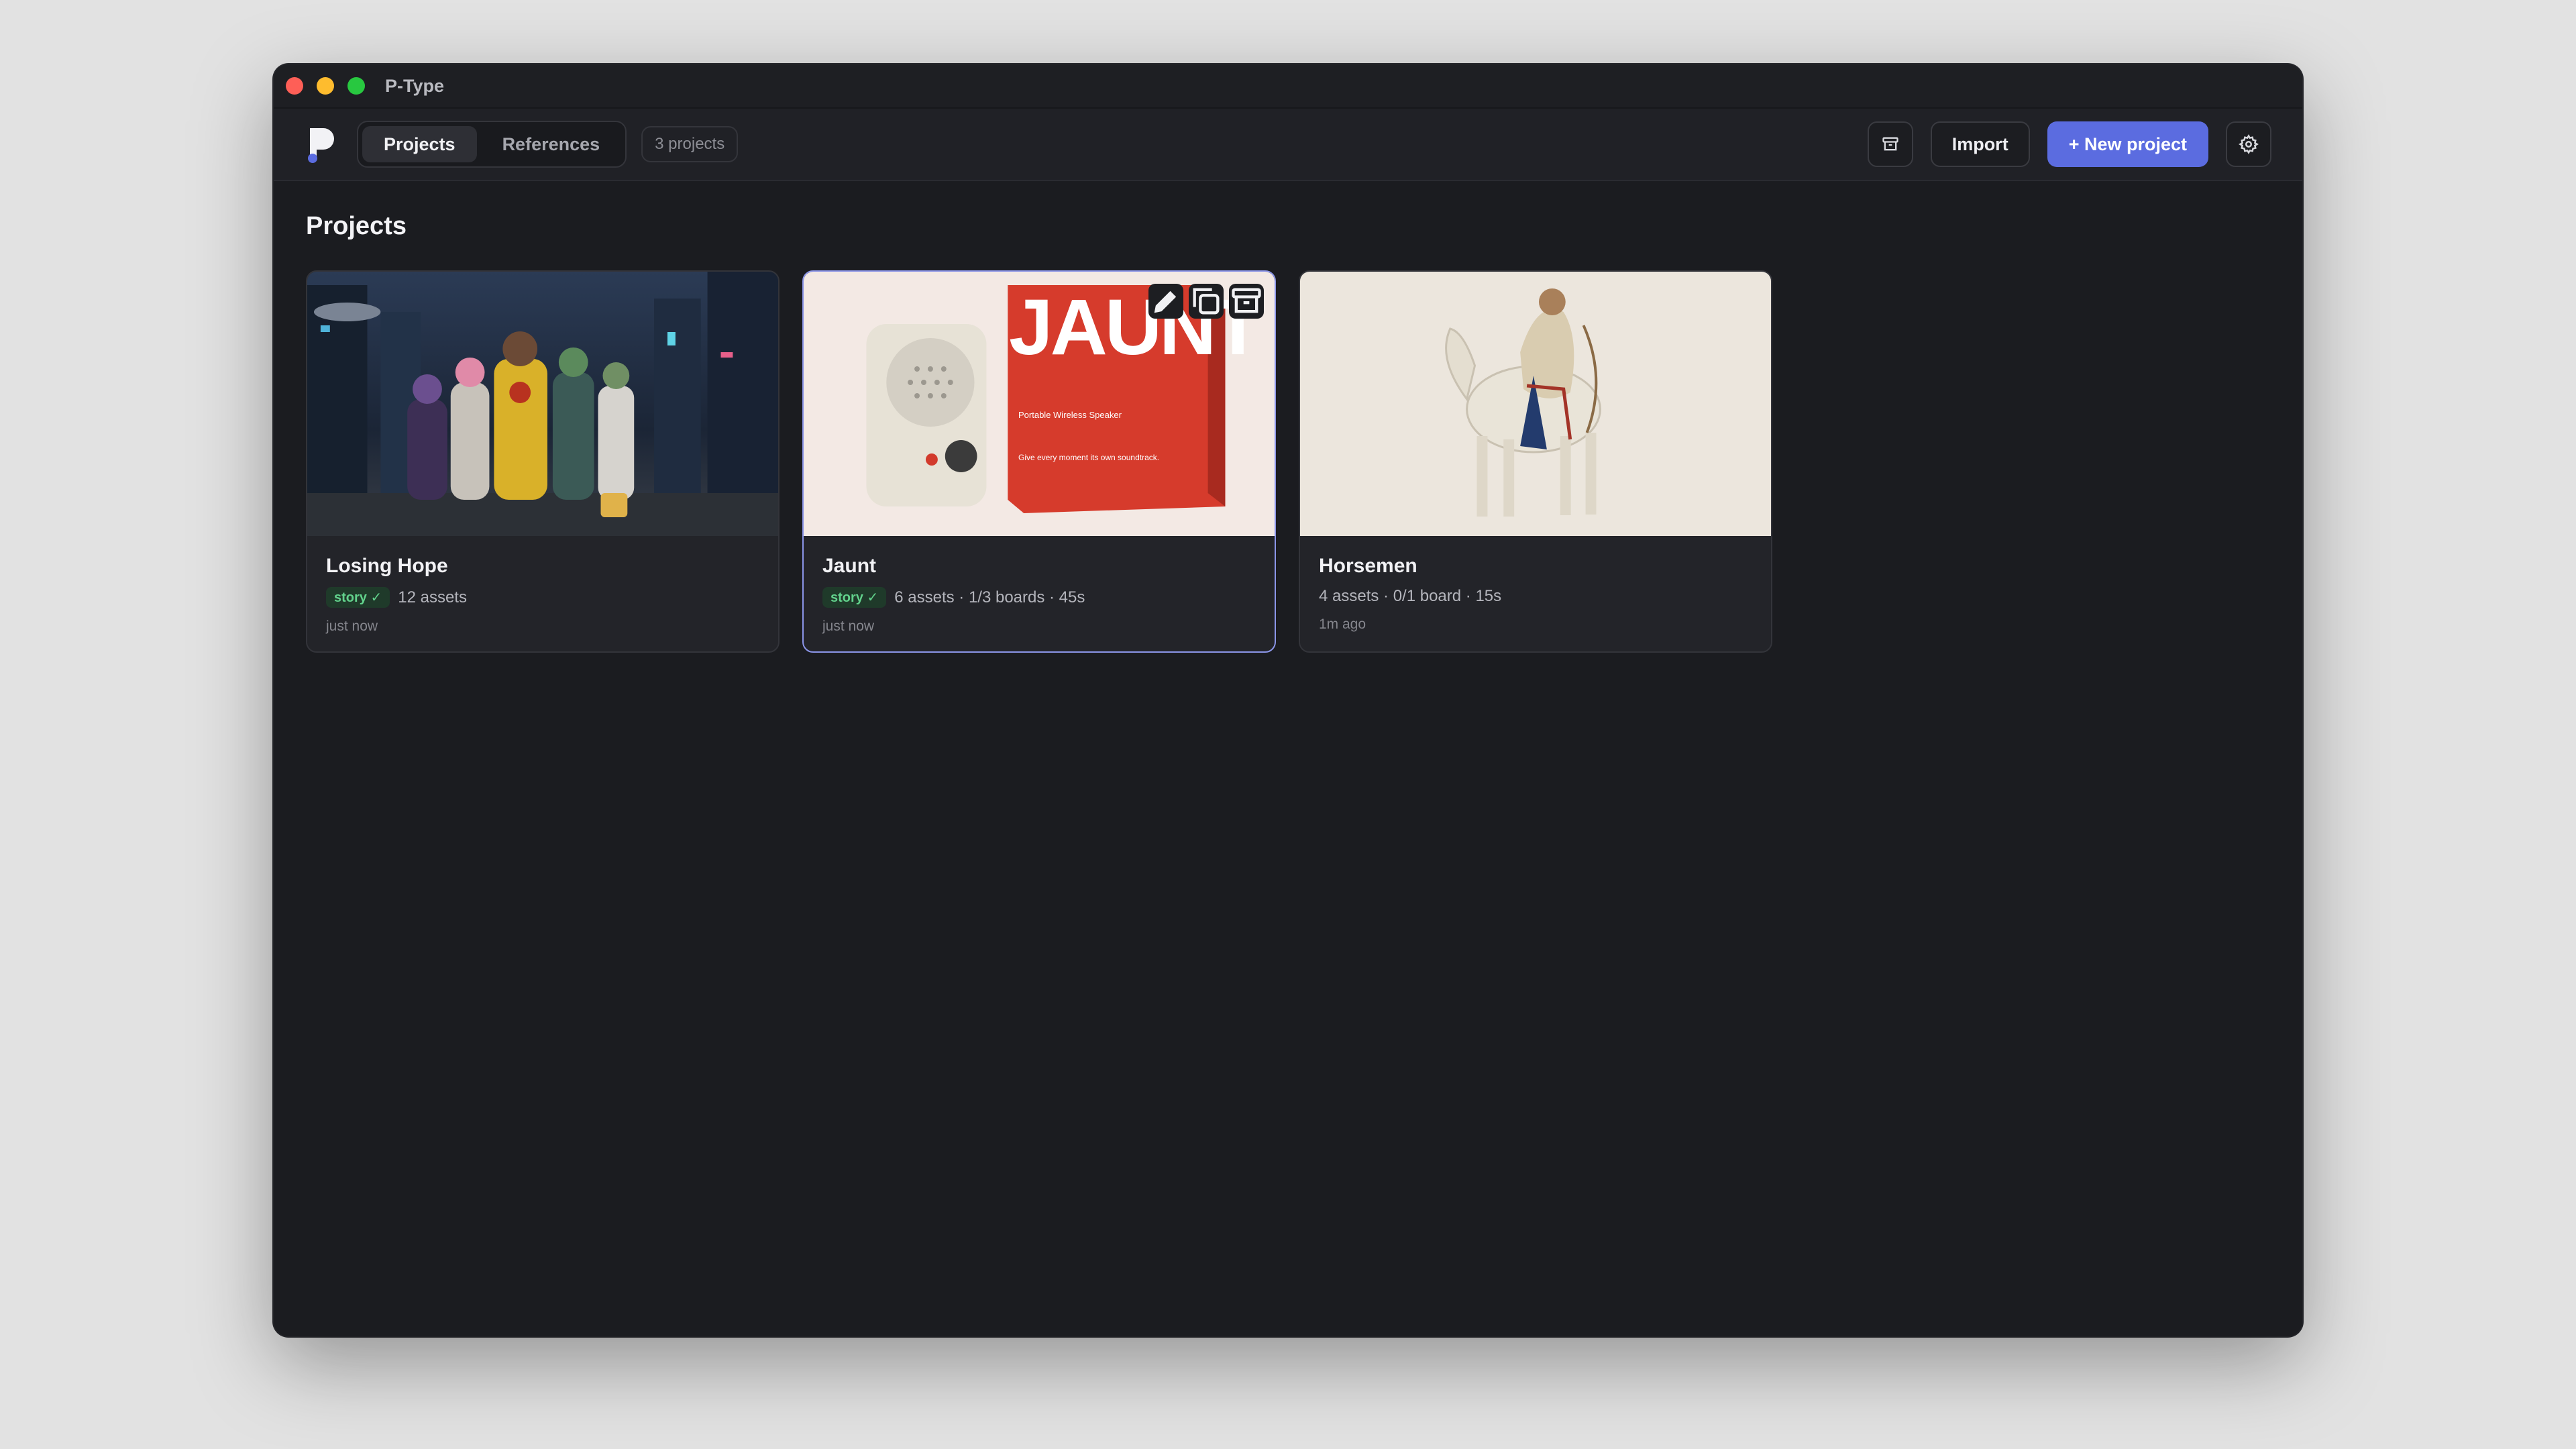 The width and height of the screenshot is (2576, 1449). I want to click on project-stats: 12 assets, so click(432, 597).